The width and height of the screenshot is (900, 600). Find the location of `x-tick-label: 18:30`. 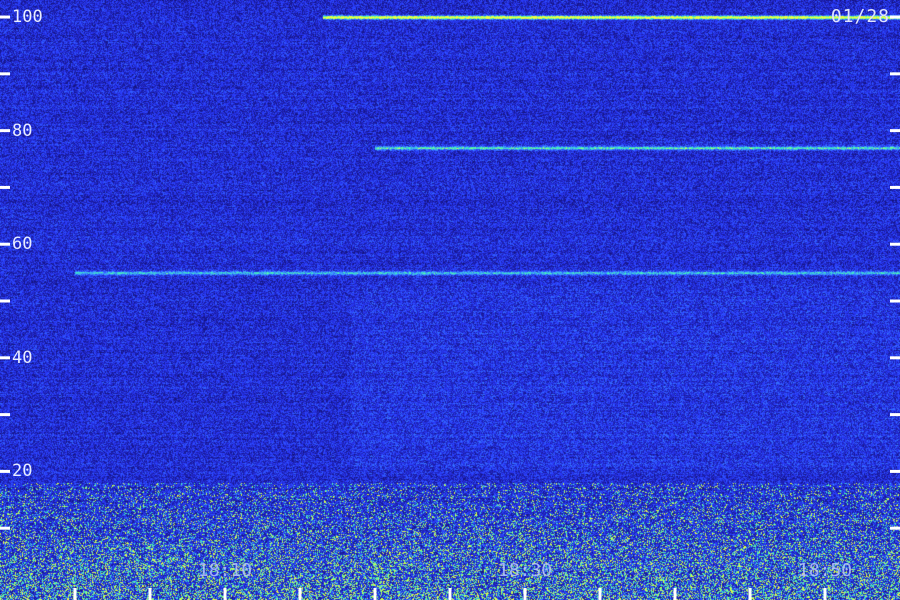

x-tick-label: 18:30 is located at coordinates (525, 570).